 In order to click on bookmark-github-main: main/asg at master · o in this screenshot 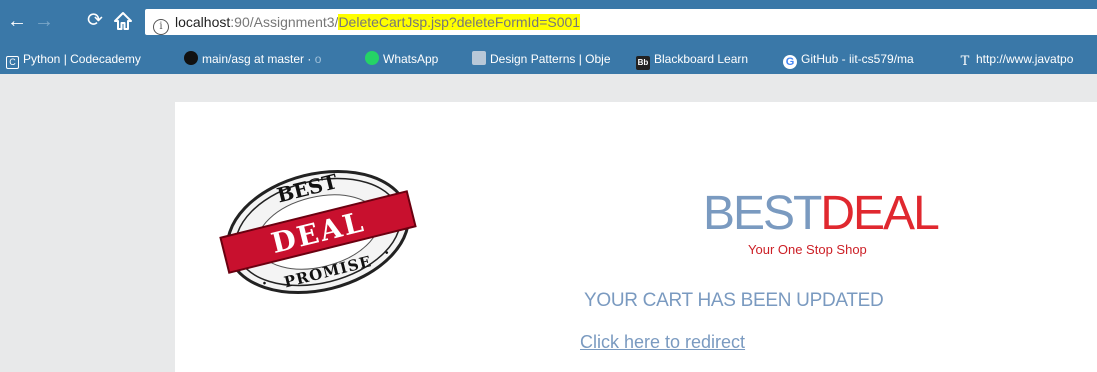, I will do `click(252, 59)`.